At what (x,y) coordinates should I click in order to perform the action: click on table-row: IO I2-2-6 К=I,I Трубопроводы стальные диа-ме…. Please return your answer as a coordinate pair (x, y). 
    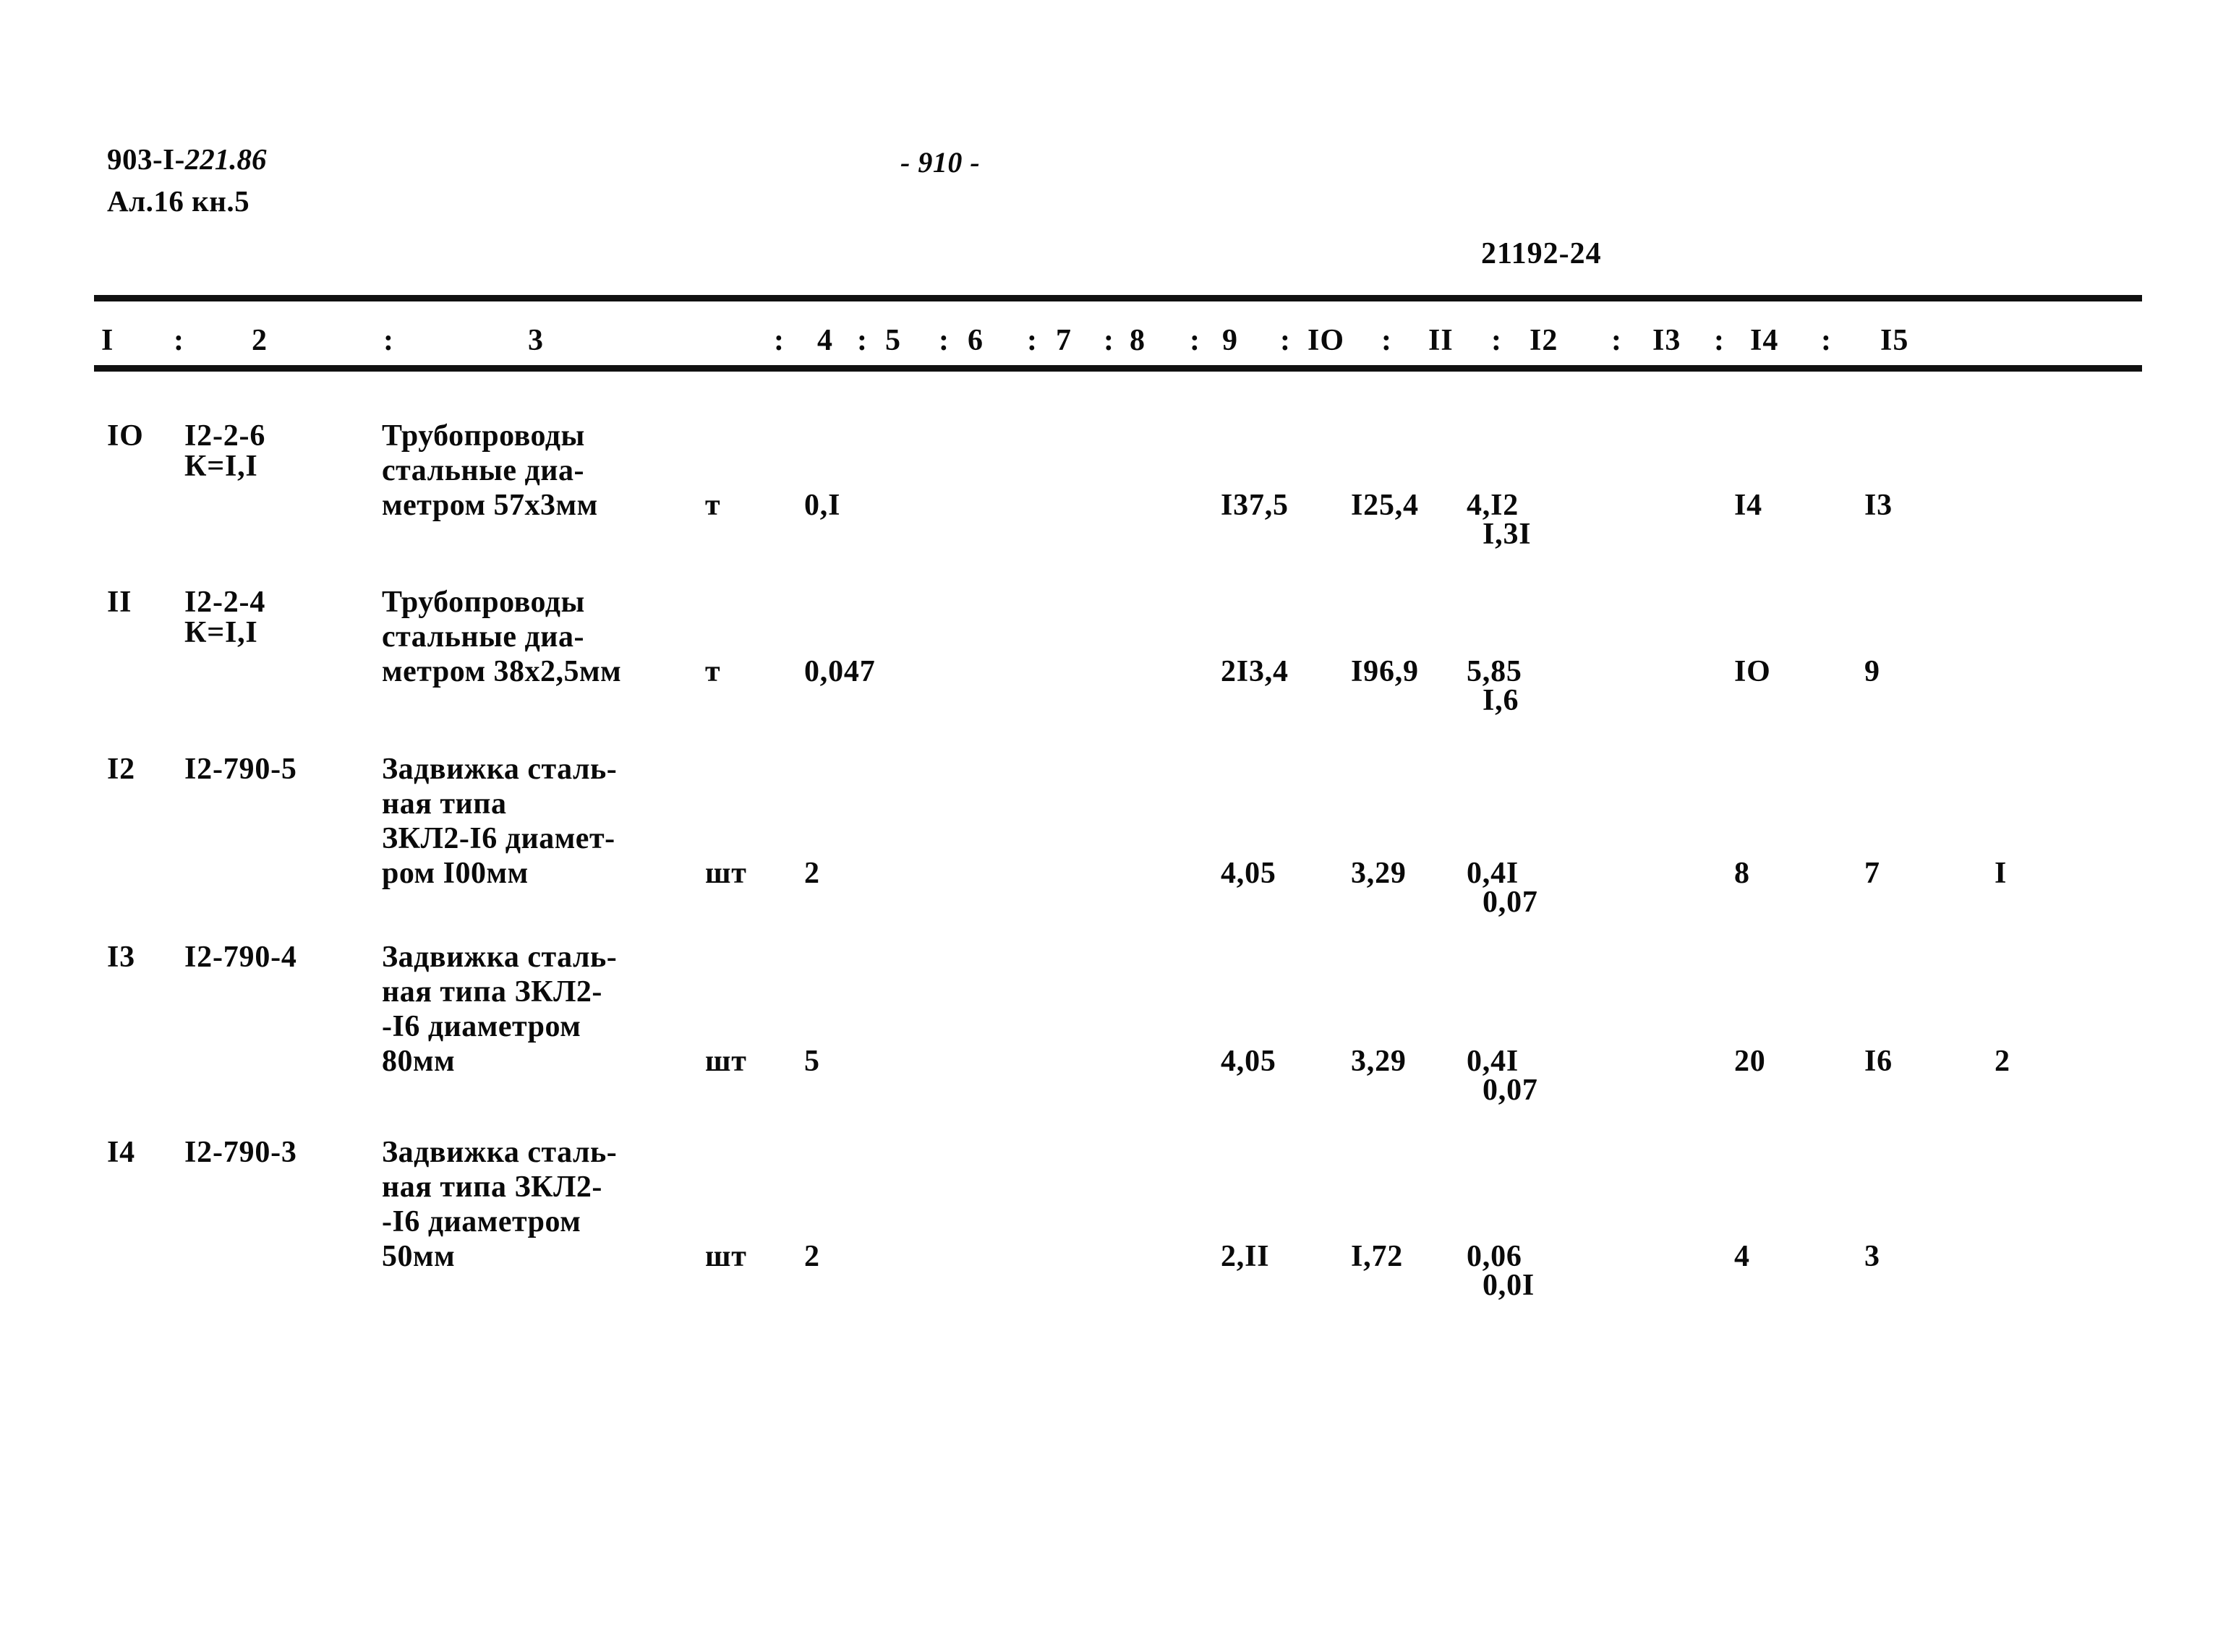
    Looking at the image, I should click on (1115, 491).